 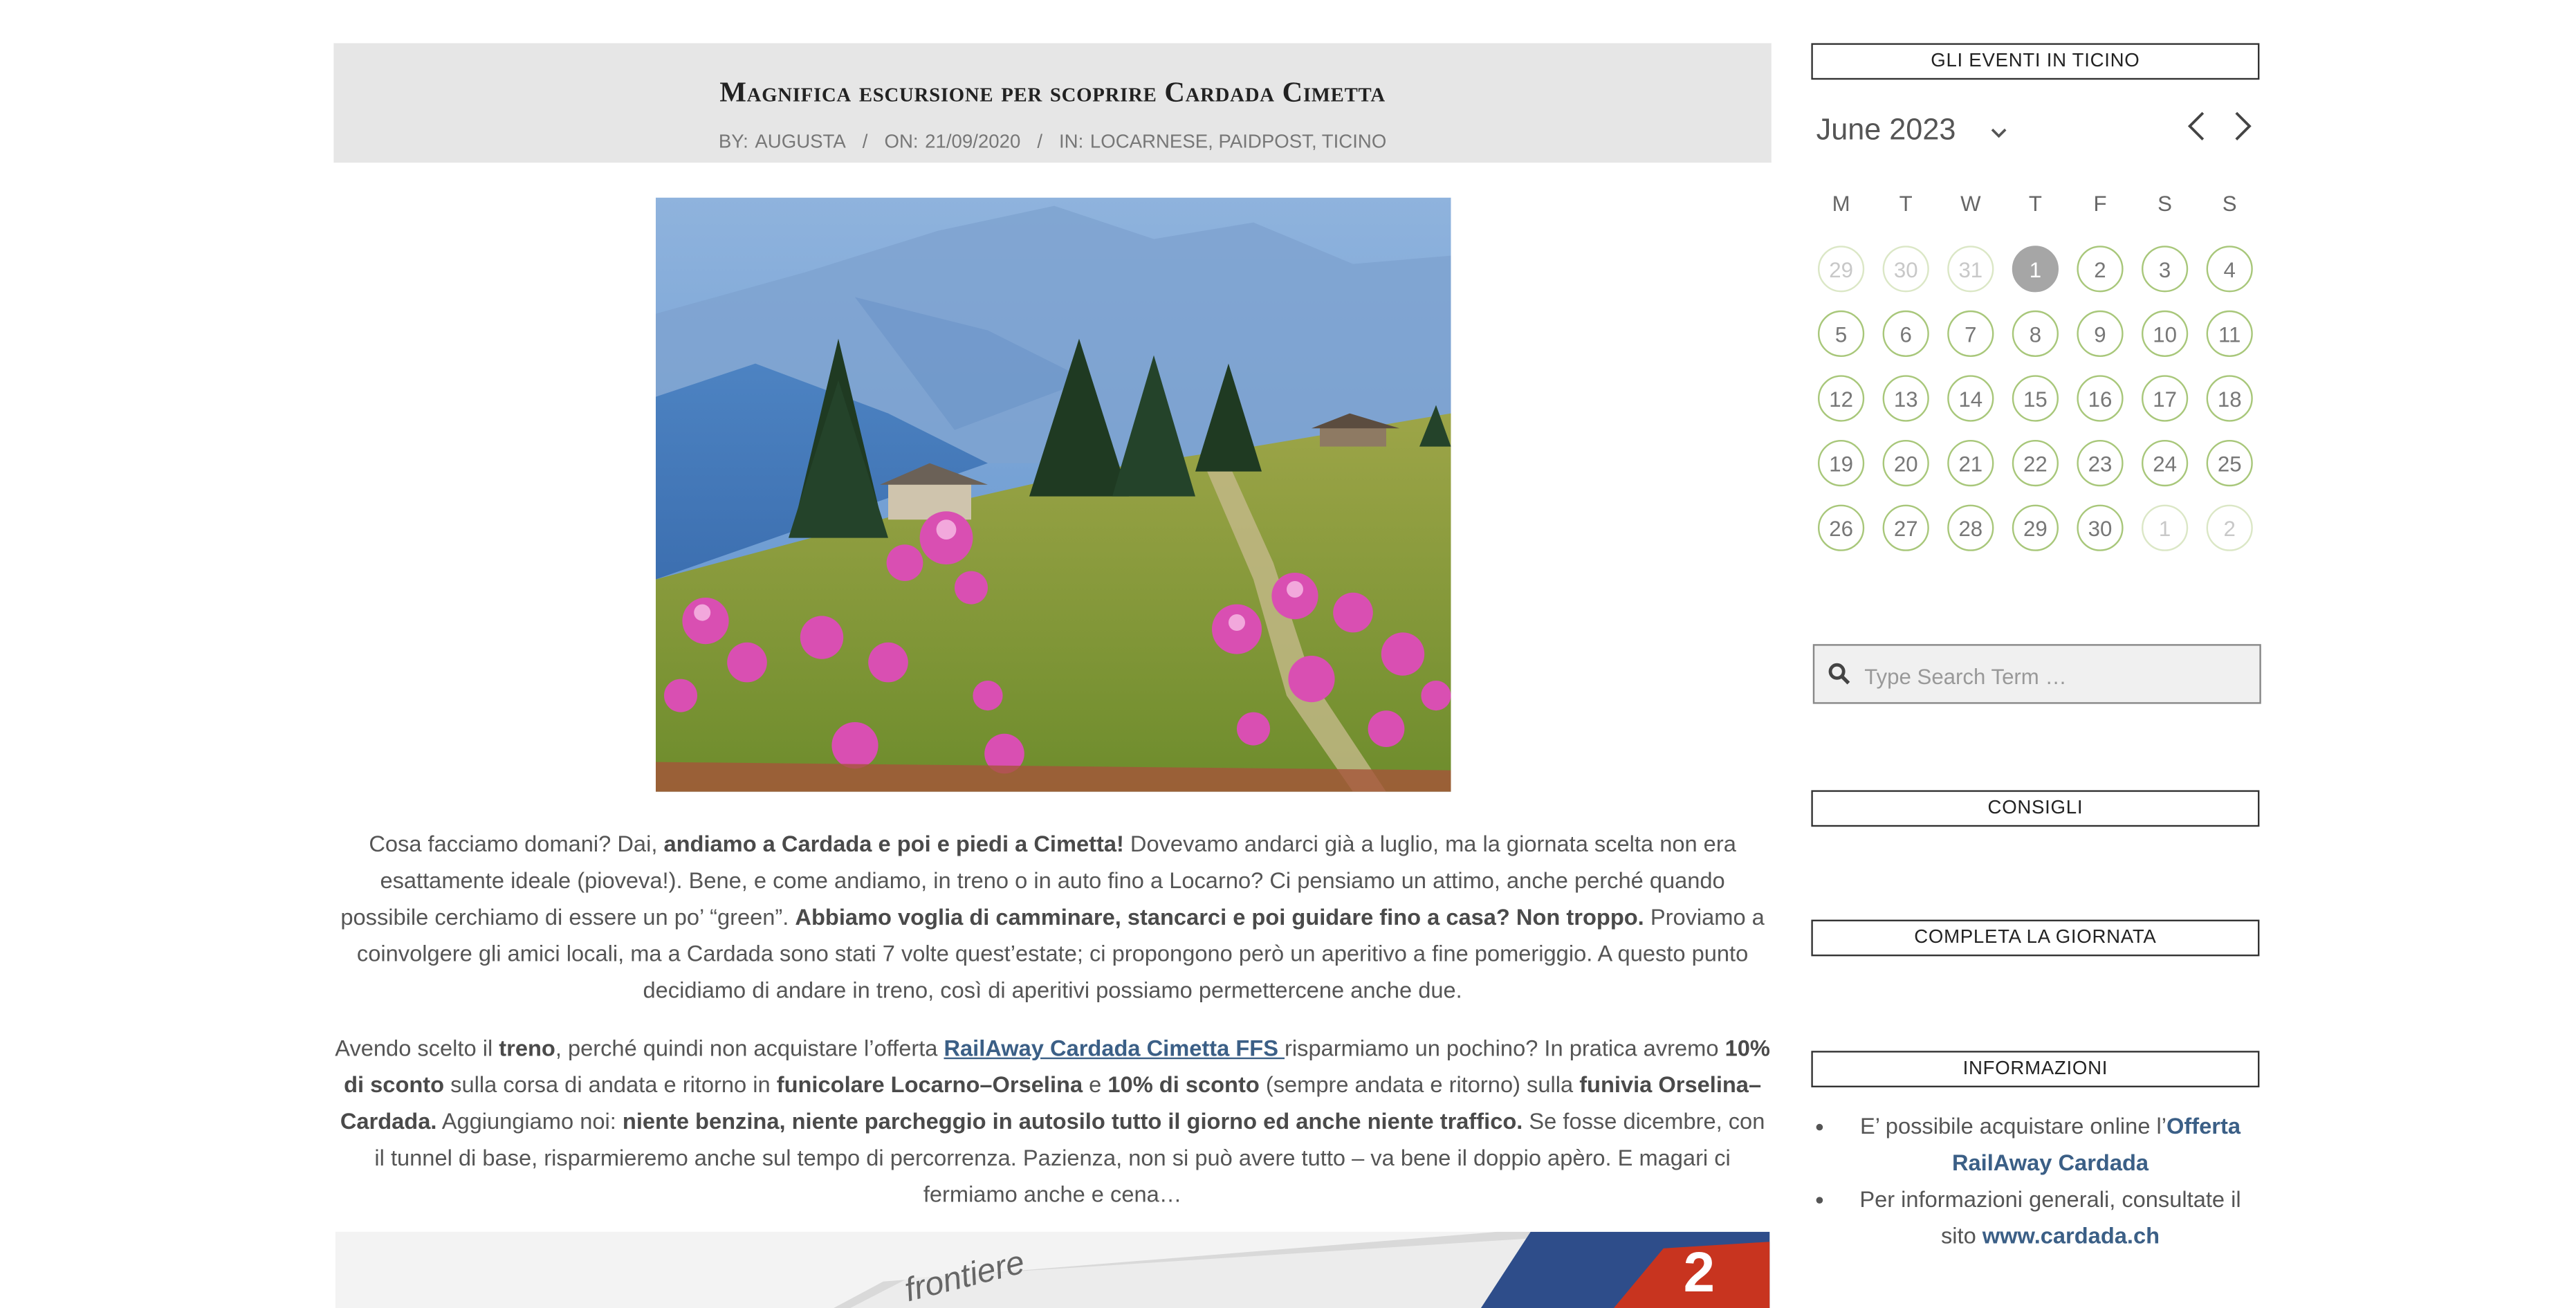 What do you see at coordinates (2229, 464) in the screenshot?
I see `calendar-day: 25` at bounding box center [2229, 464].